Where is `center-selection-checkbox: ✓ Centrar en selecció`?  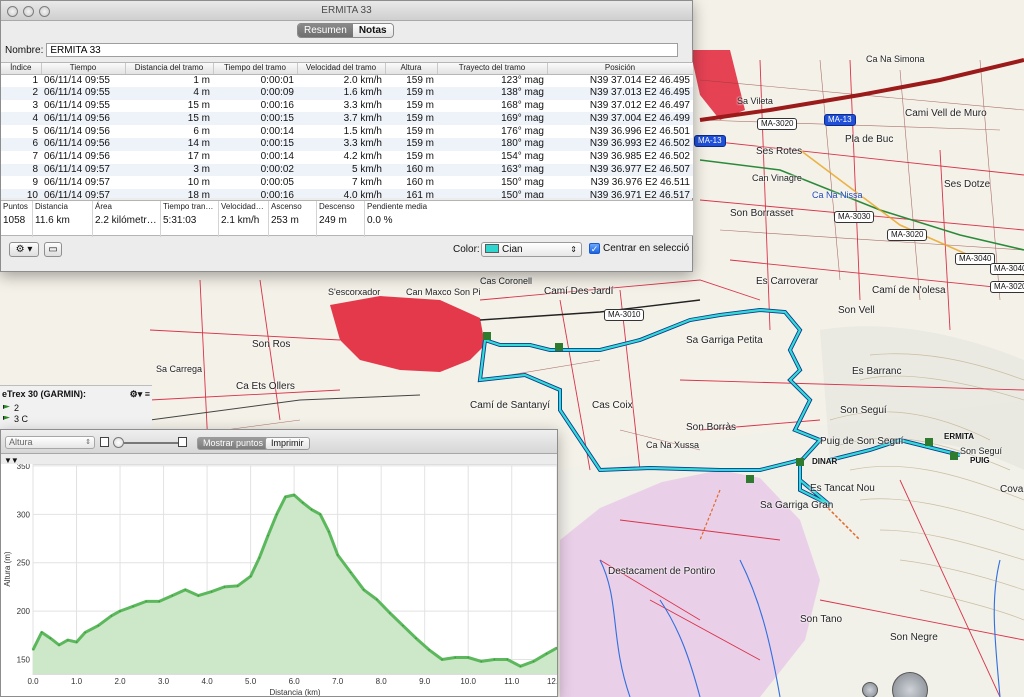
center-selection-checkbox: ✓ Centrar en selecció is located at coordinates (639, 248).